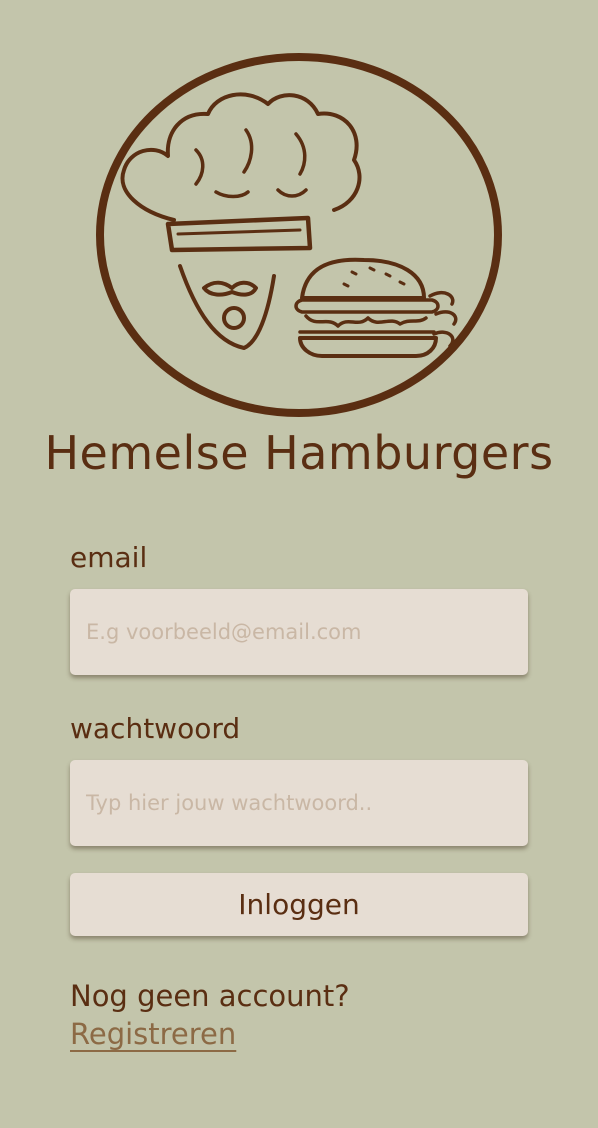 The width and height of the screenshot is (598, 1128). Describe the element at coordinates (210, 996) in the screenshot. I see `no-account-text: Nog geen account?` at that location.